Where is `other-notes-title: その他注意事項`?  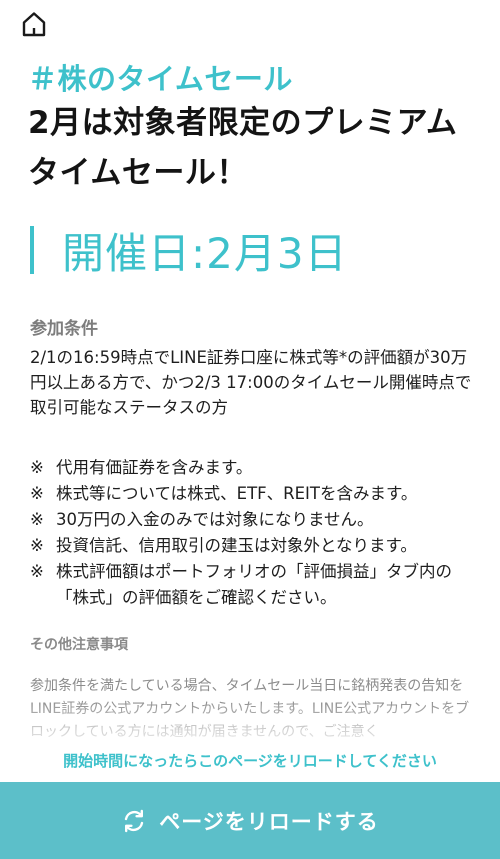 other-notes-title: その他注意事項 is located at coordinates (79, 645).